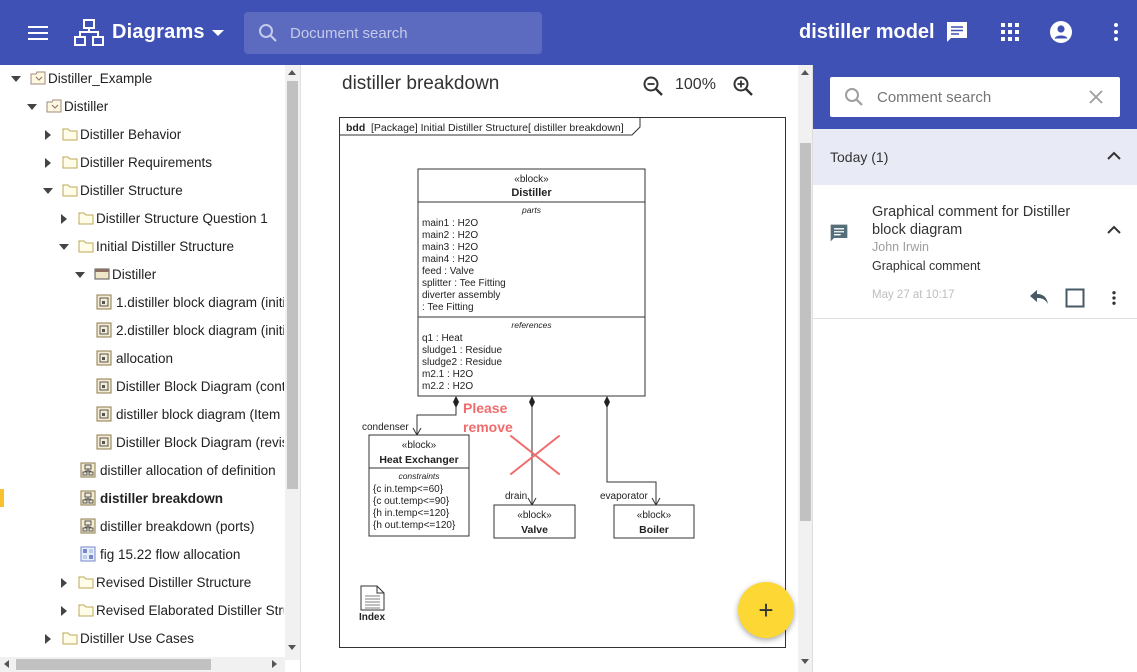 The height and width of the screenshot is (672, 1137). Describe the element at coordinates (531, 325) in the screenshot. I see `references-header: references` at that location.